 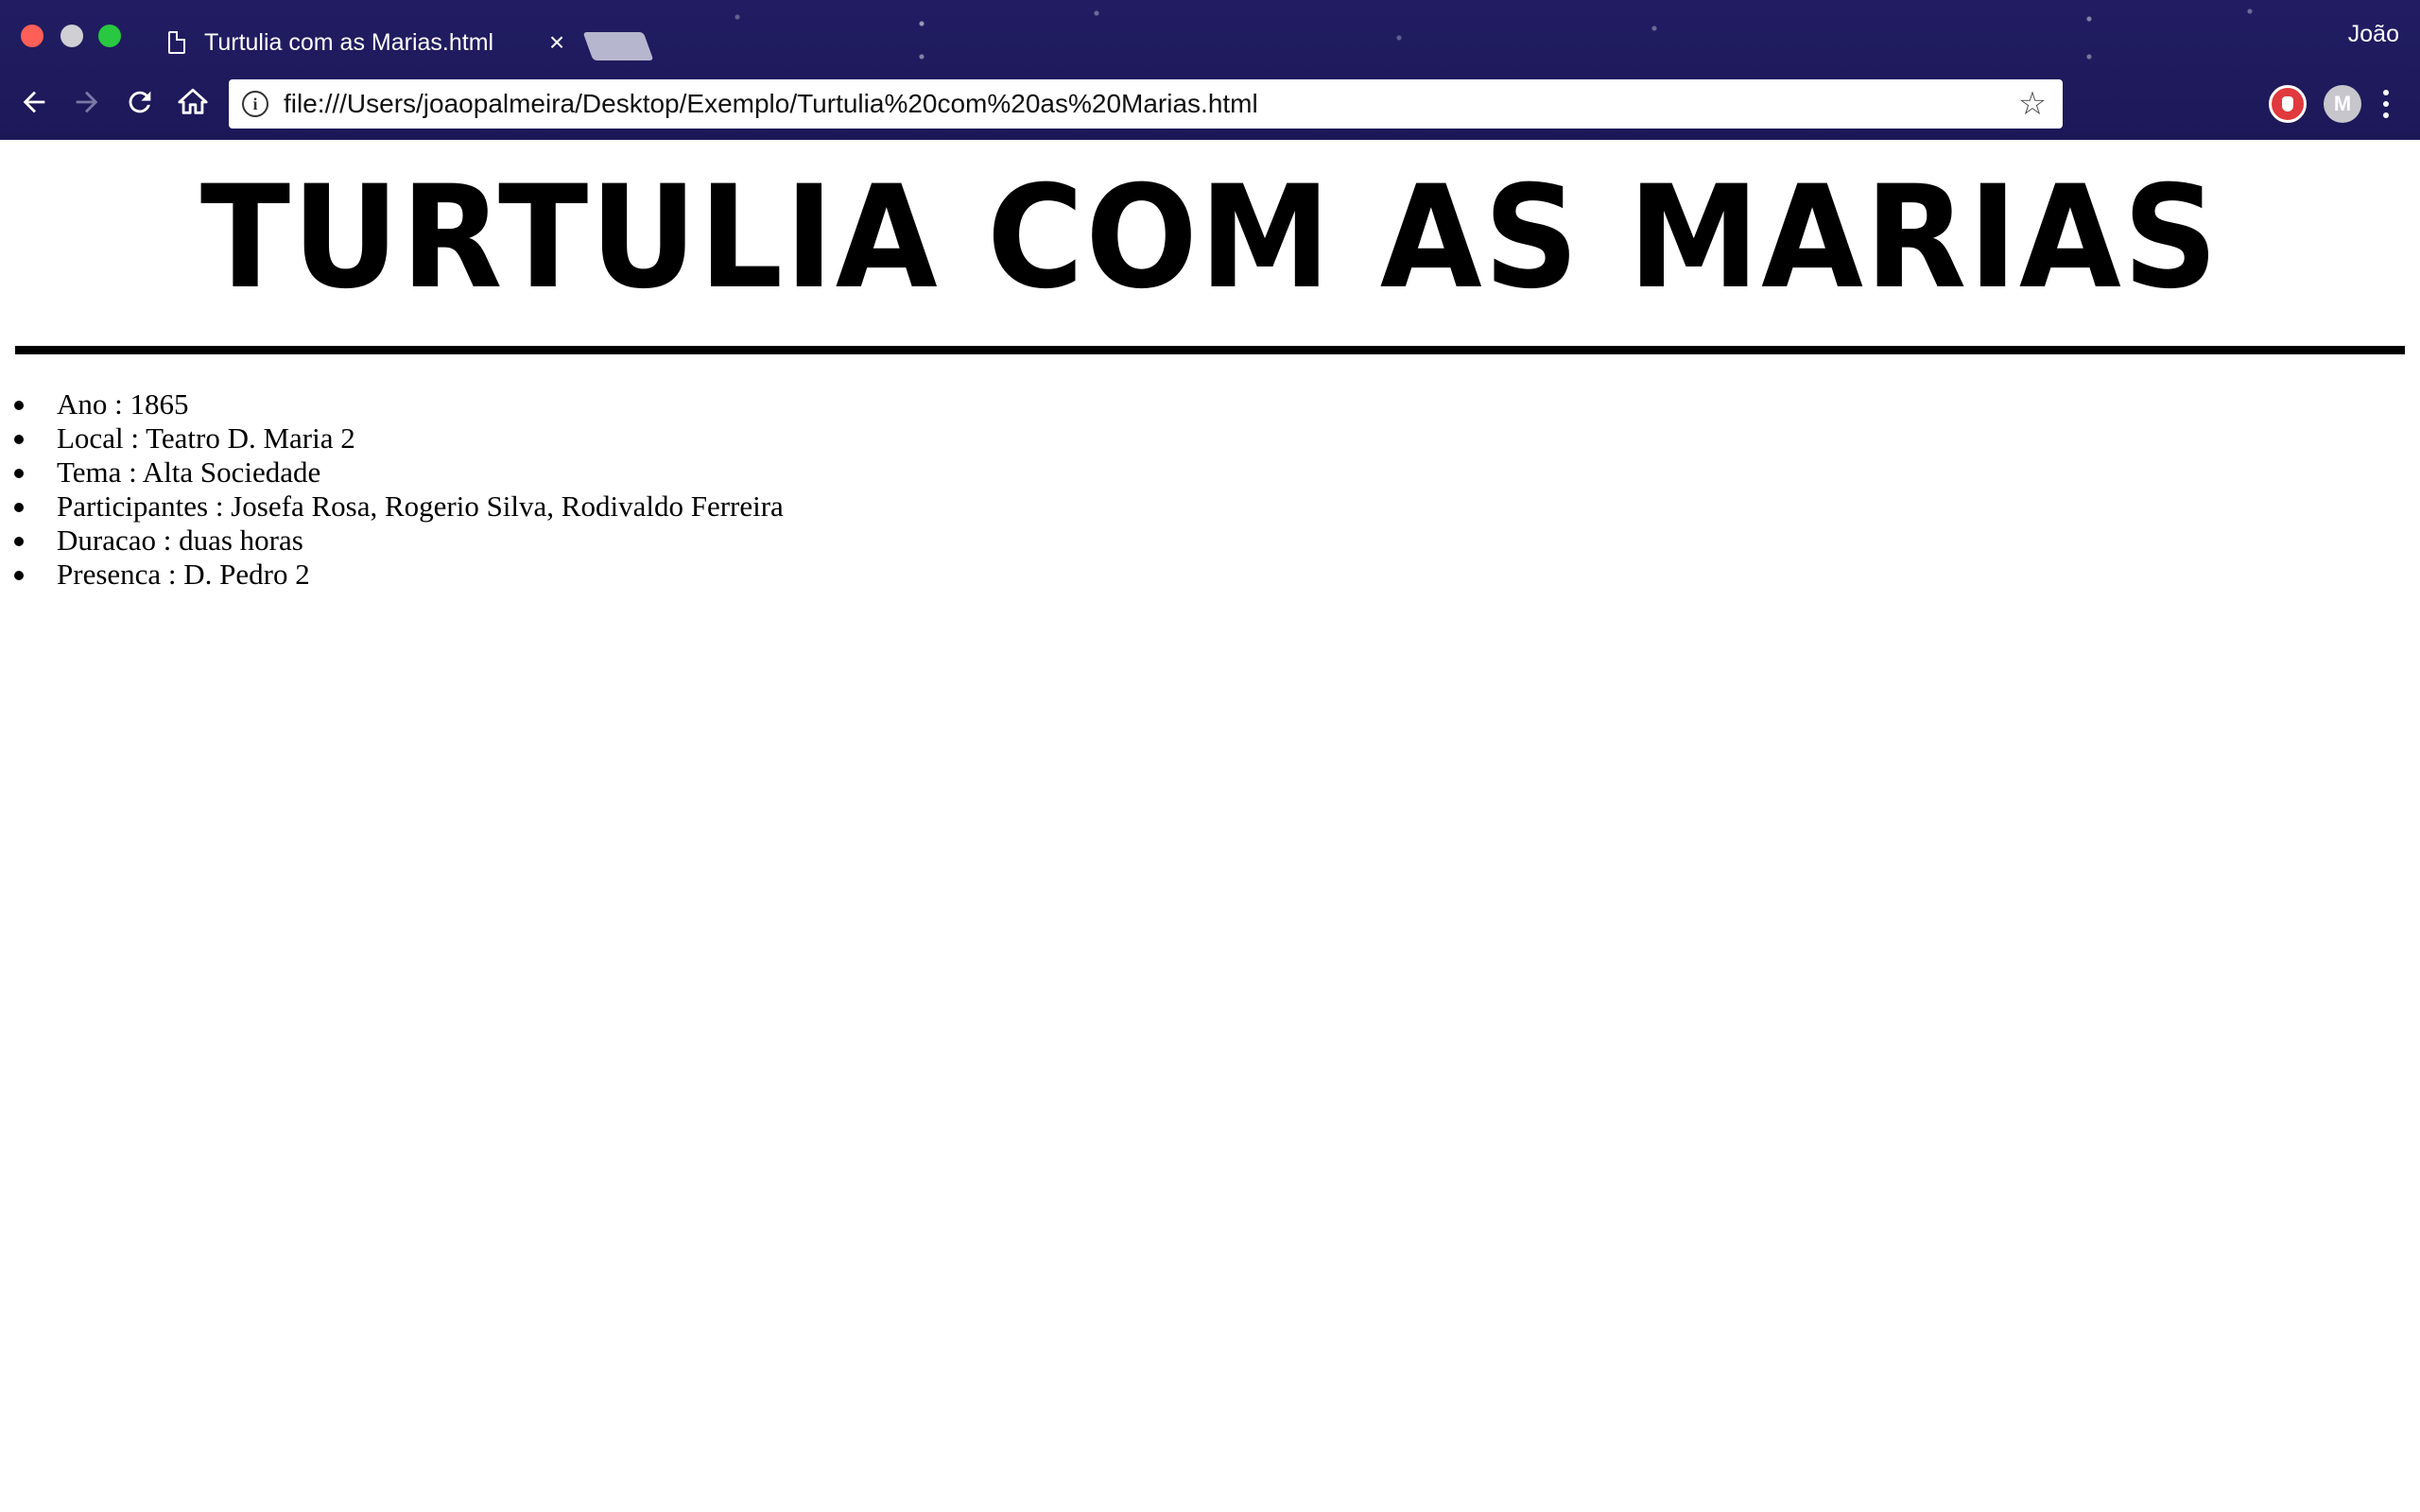 I want to click on list-item: Local : Teatro D. Maria 2, so click(x=399, y=438).